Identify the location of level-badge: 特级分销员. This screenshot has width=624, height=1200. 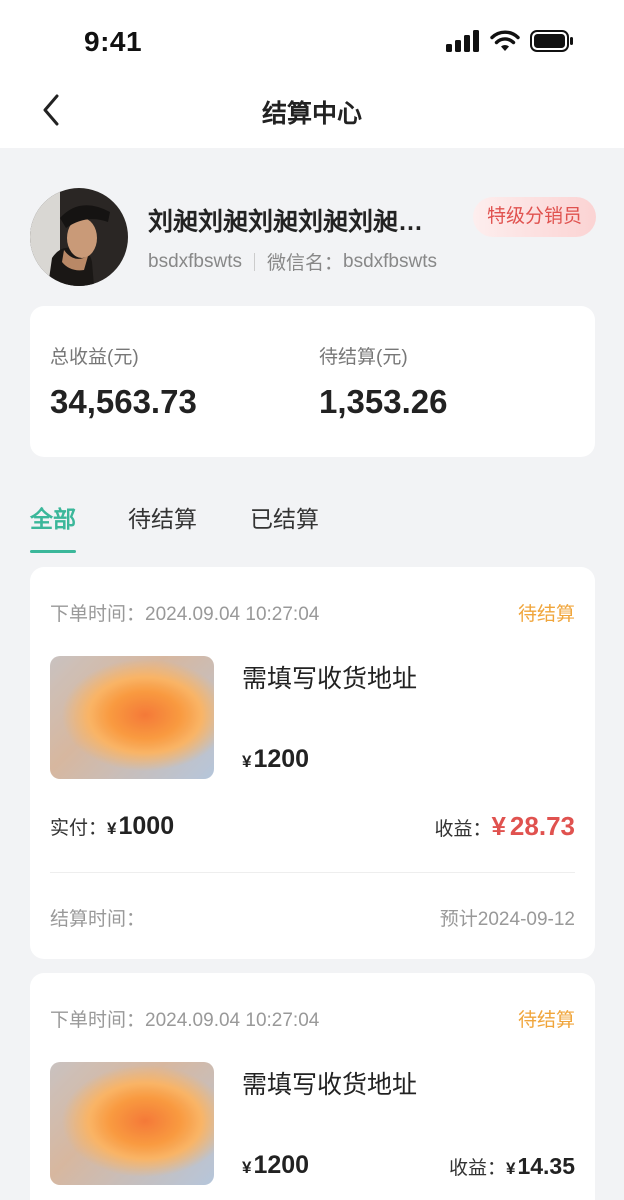
(534, 217).